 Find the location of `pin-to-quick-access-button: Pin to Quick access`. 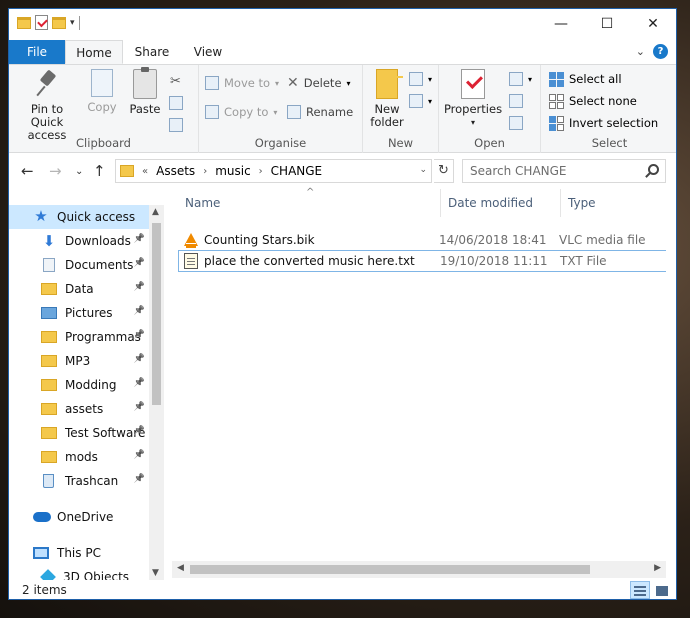

pin-to-quick-access-button: Pin to Quick access is located at coordinates (47, 105).